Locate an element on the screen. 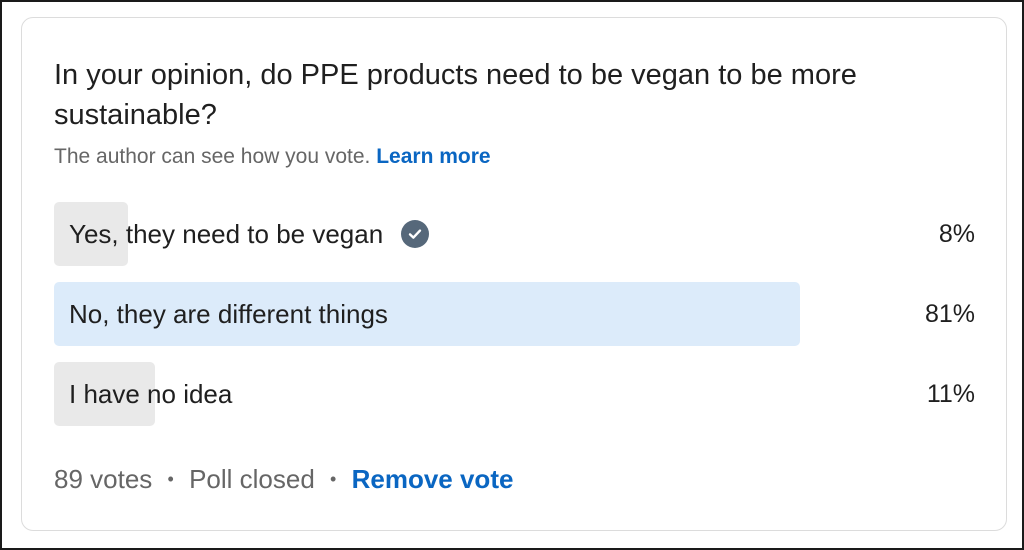 This screenshot has width=1024, height=550. poll-footer: 89 votes • Poll closed • Remove vote is located at coordinates (283, 480).